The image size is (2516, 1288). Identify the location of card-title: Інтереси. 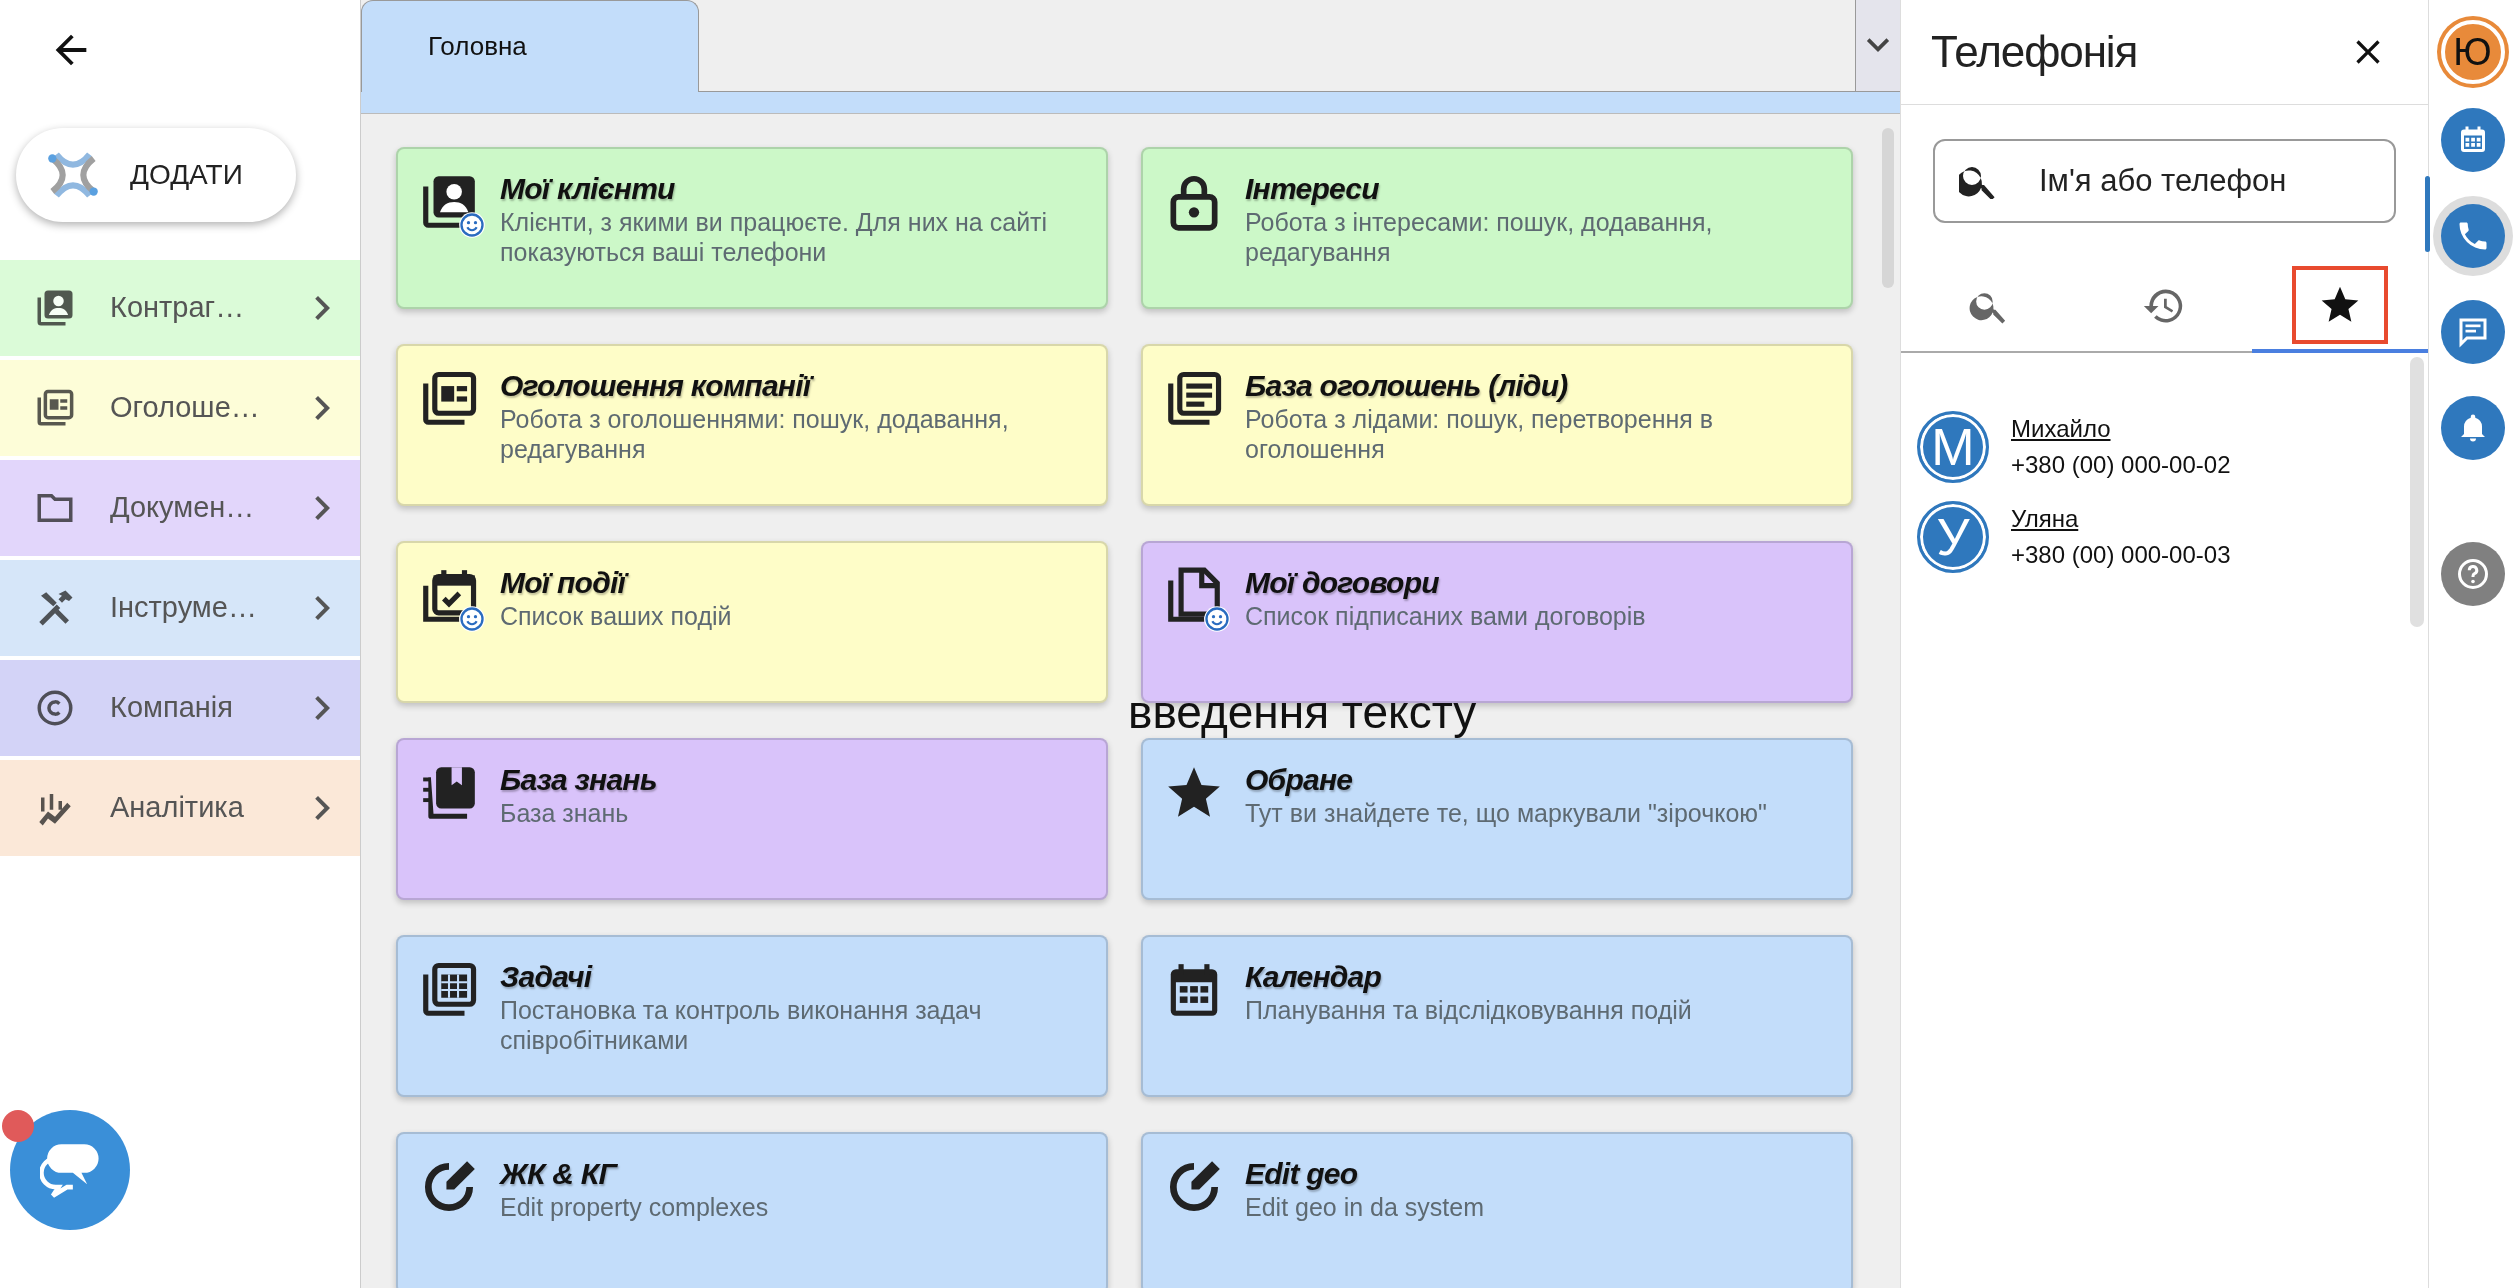
(1312, 189).